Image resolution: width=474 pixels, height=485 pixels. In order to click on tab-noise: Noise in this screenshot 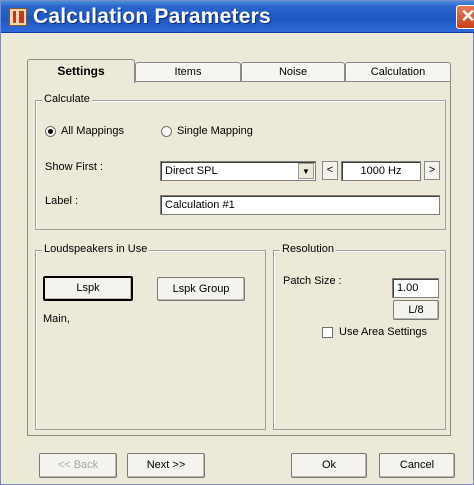, I will do `click(293, 72)`.